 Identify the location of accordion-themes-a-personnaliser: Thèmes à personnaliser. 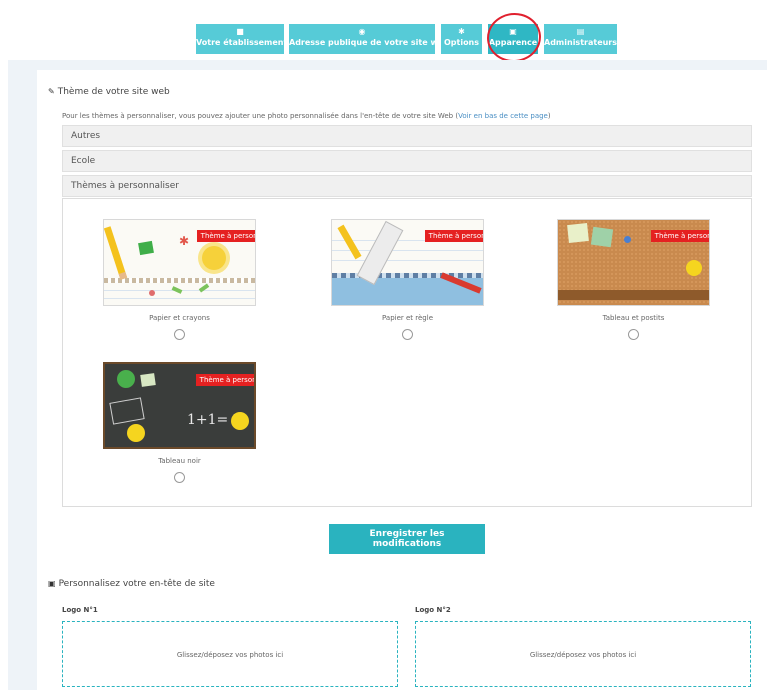
(407, 186).